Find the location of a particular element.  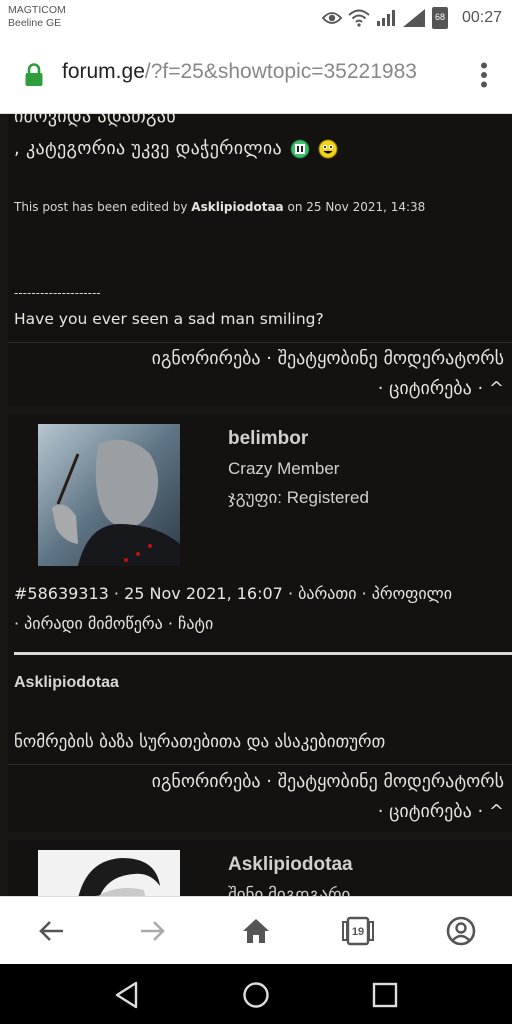

quote-author: Asklipiodotaa is located at coordinates (66, 682).